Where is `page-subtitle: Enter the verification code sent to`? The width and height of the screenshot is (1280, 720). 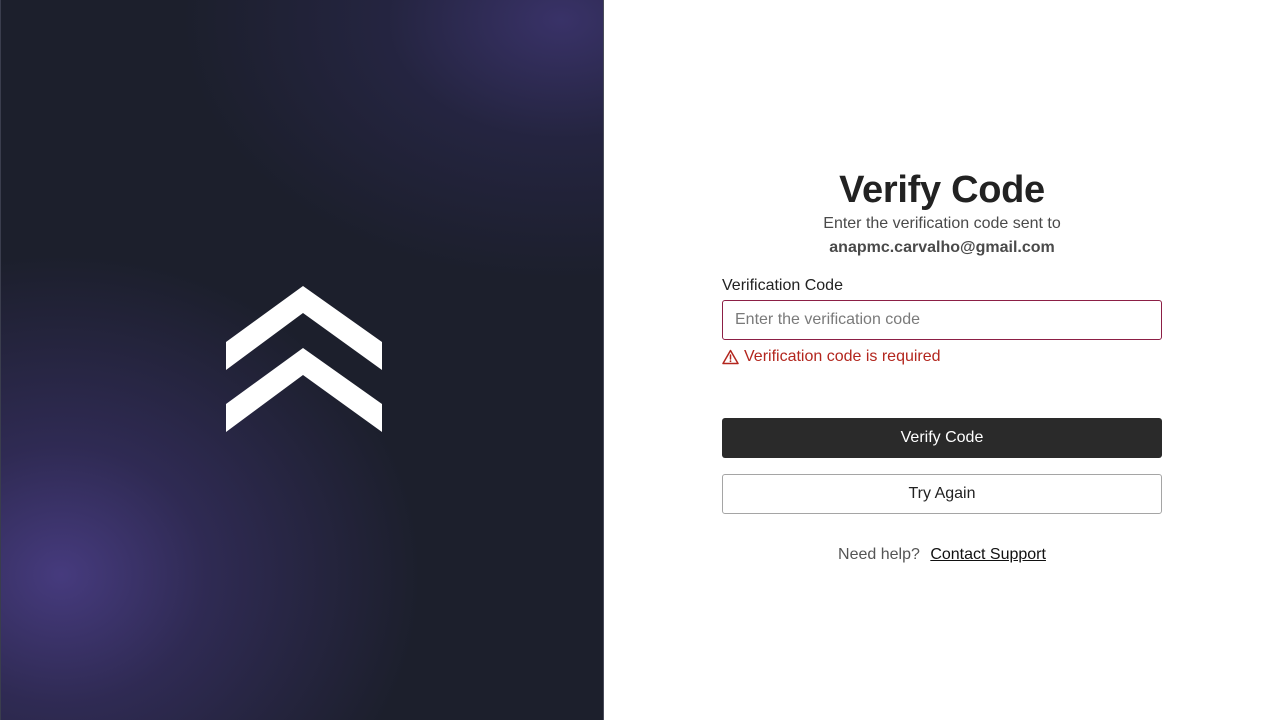 page-subtitle: Enter the verification code sent to is located at coordinates (942, 223).